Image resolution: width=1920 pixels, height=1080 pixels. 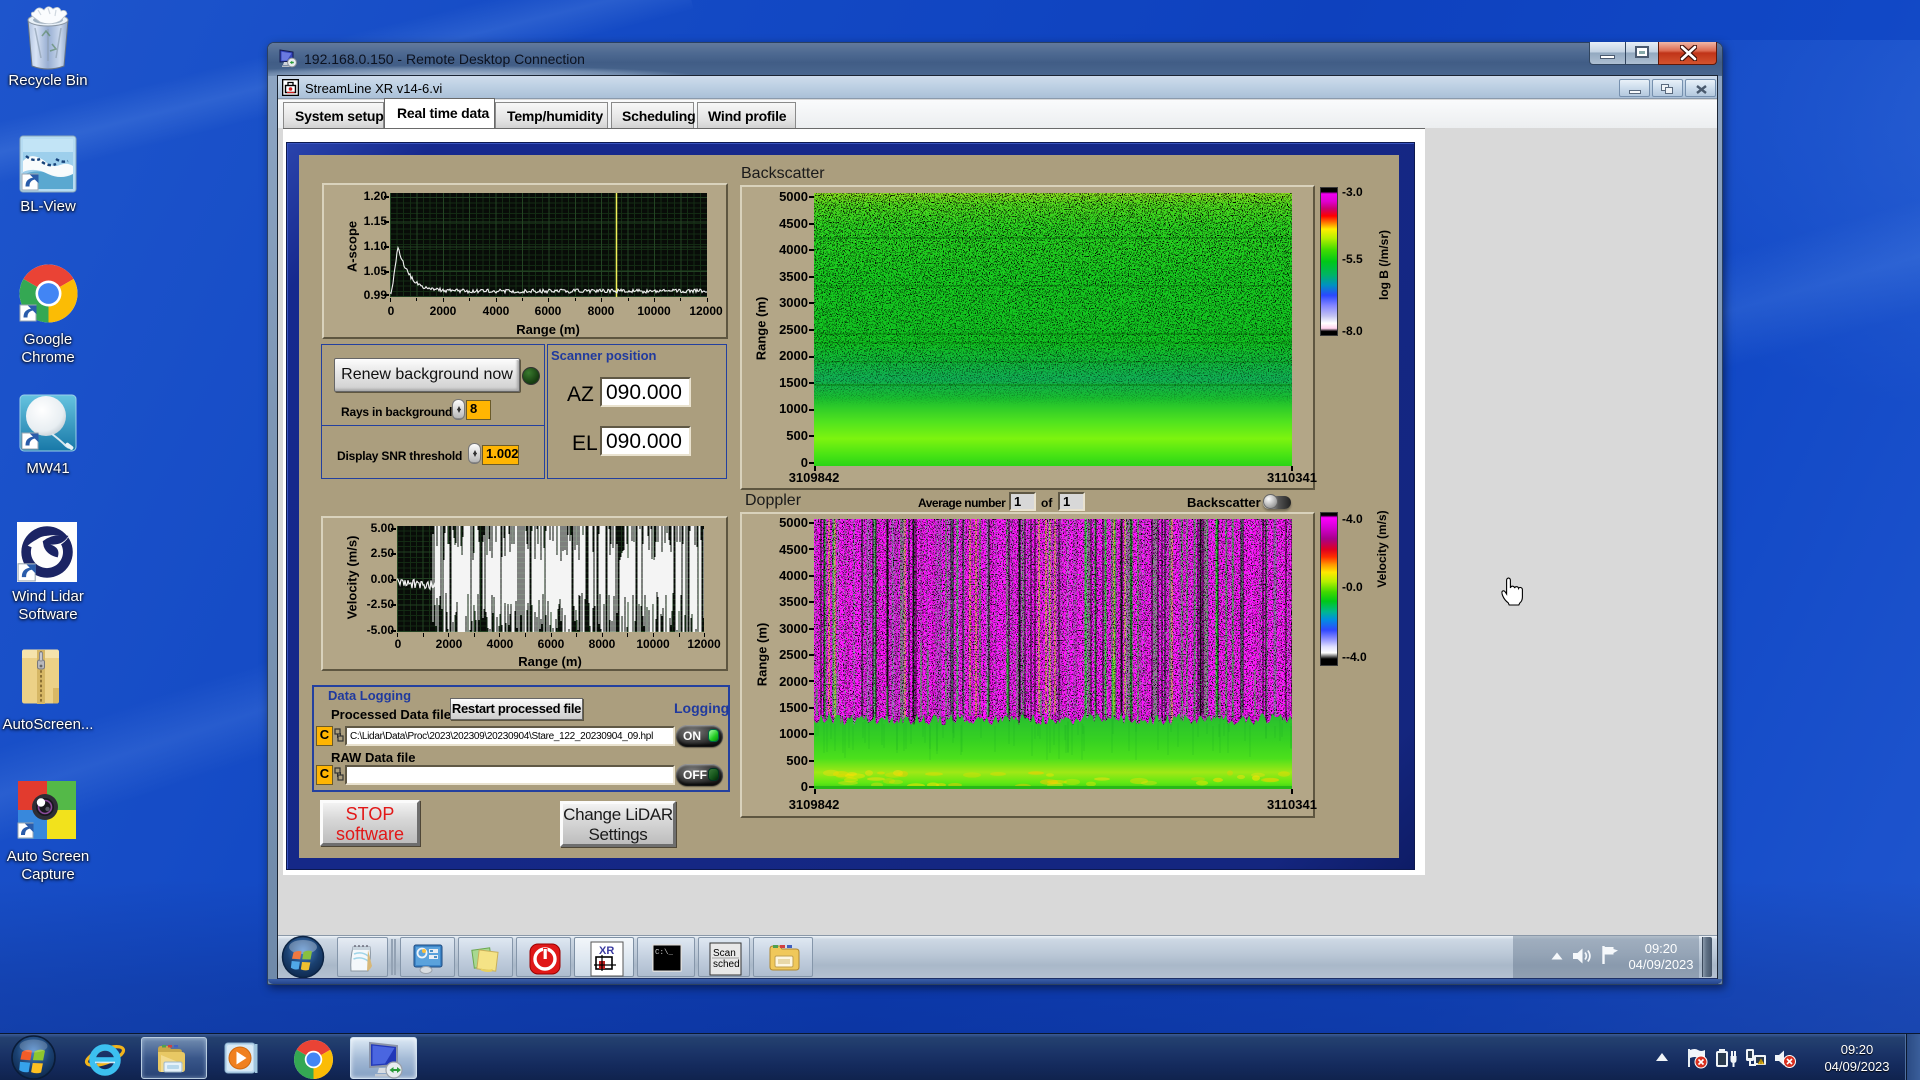 What do you see at coordinates (664, 953) in the screenshot?
I see `svg-text: C:\_` at bounding box center [664, 953].